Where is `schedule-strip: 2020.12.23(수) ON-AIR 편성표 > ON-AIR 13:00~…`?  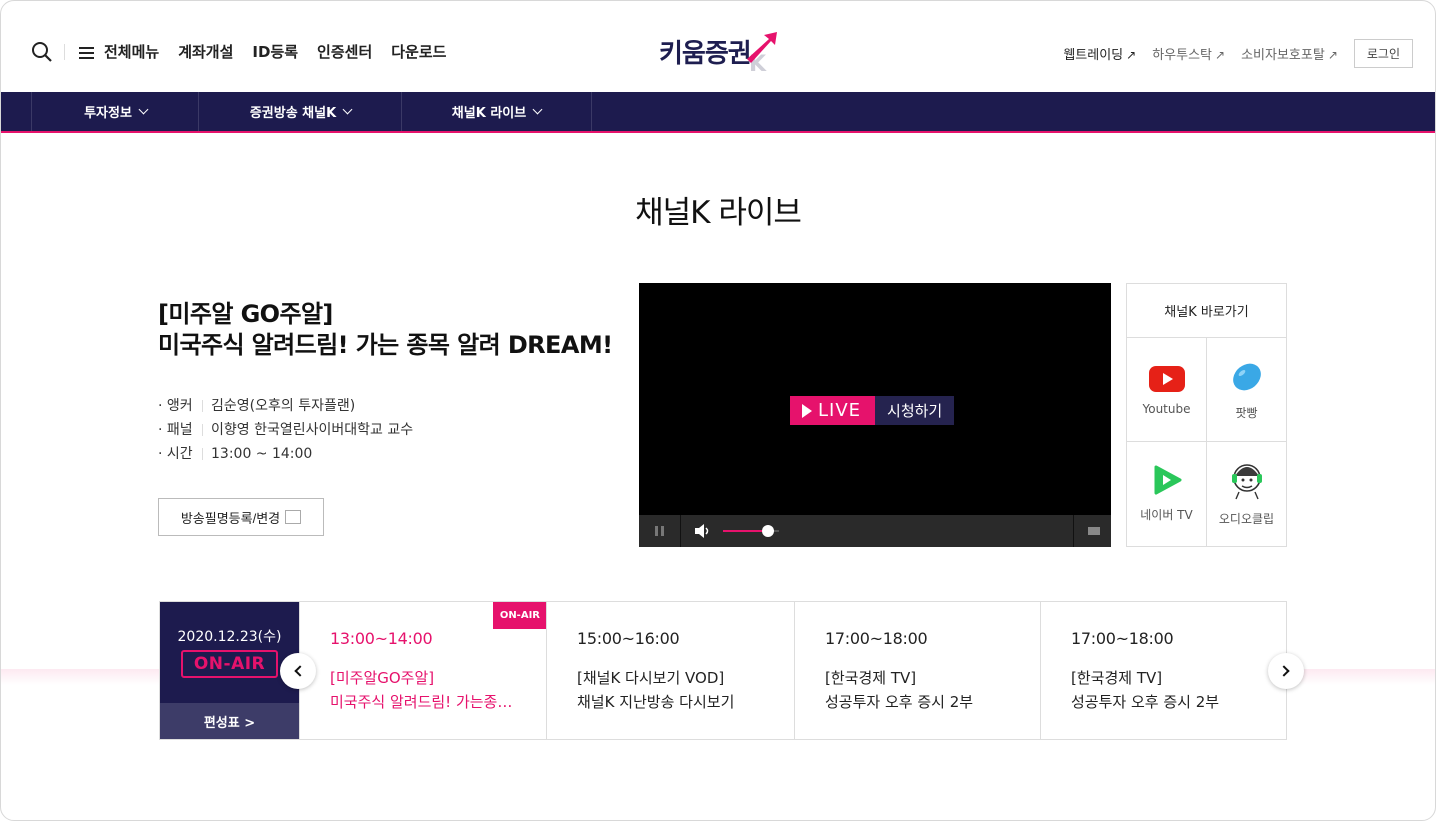 schedule-strip: 2020.12.23(수) ON-AIR 편성표 > ON-AIR 13:00~… is located at coordinates (723, 670).